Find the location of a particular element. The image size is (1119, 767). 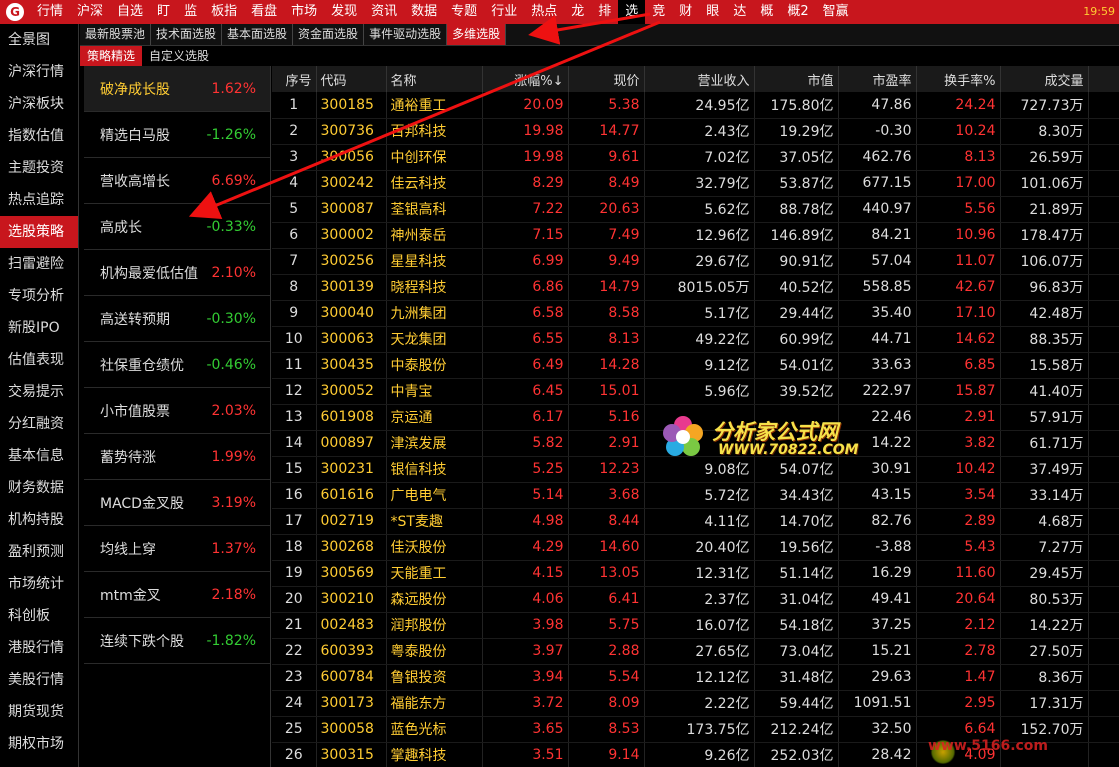

menu-item: 监 is located at coordinates (190, 12).